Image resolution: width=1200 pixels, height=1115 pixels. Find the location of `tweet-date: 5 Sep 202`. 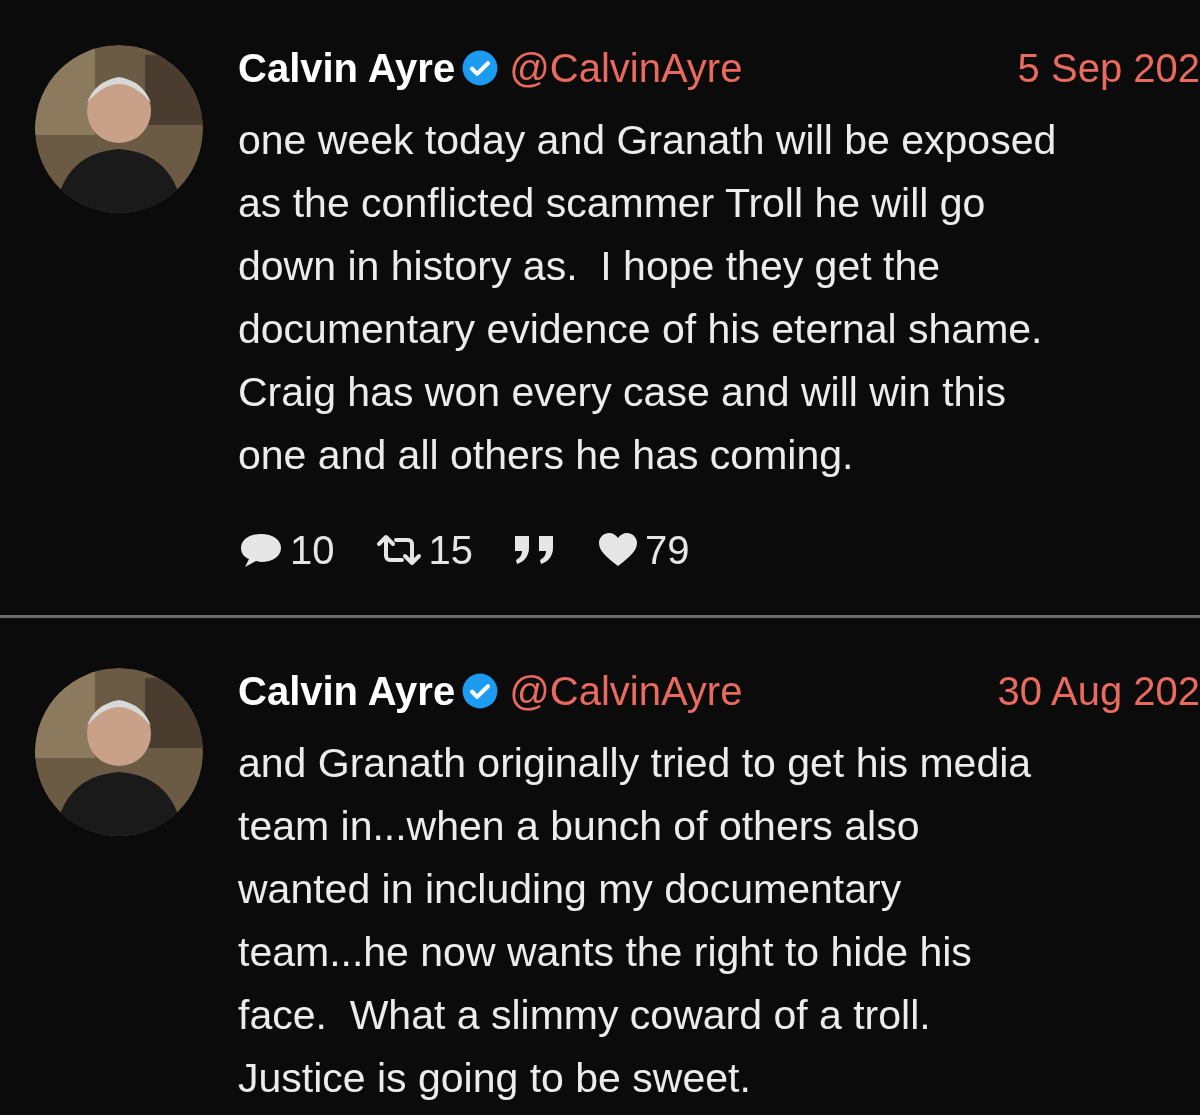

tweet-date: 5 Sep 202 is located at coordinates (1108, 68).